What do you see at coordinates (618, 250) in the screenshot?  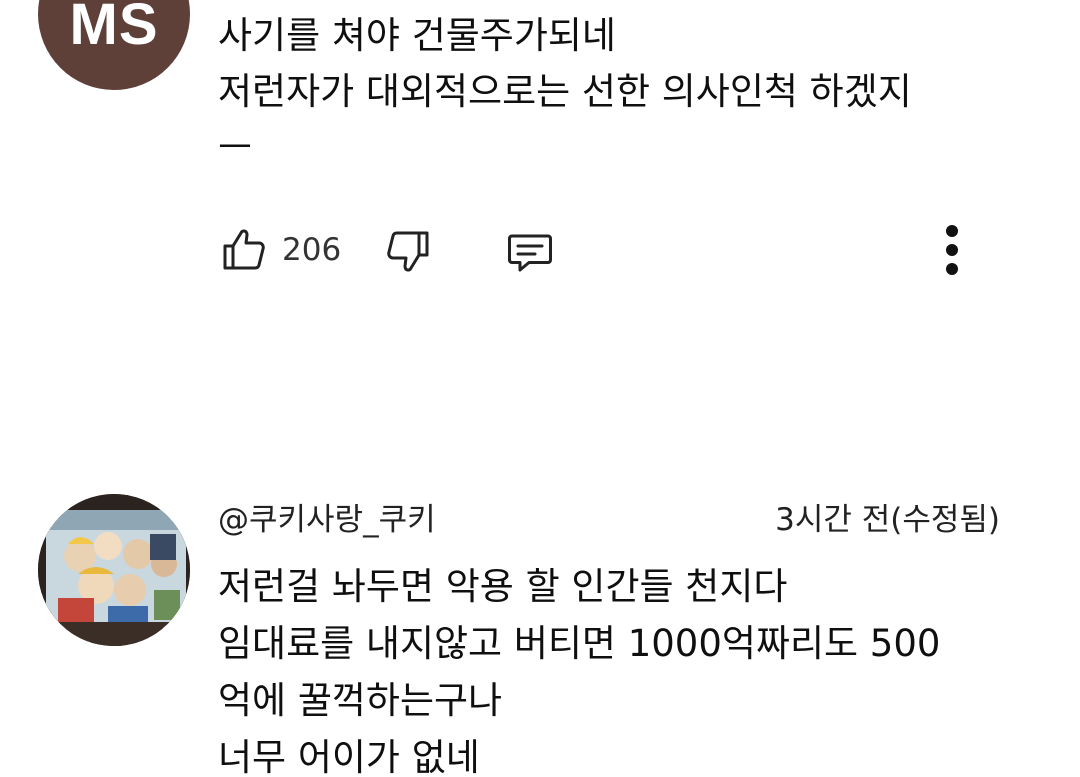 I see `comment-actions: 206` at bounding box center [618, 250].